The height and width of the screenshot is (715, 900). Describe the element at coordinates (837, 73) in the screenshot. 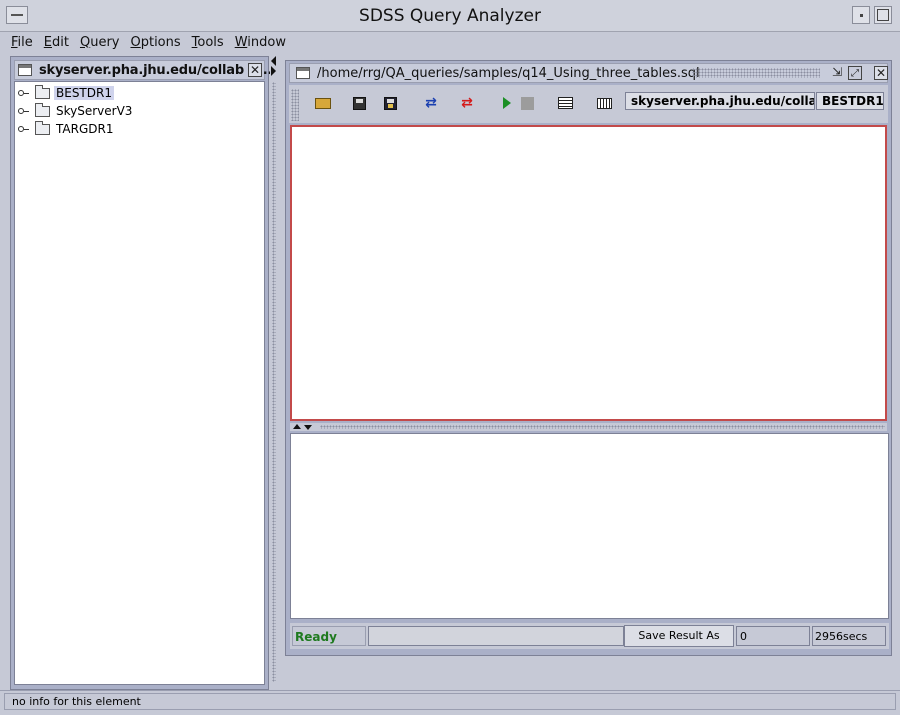

I see `iconify-icon: ⇲` at that location.